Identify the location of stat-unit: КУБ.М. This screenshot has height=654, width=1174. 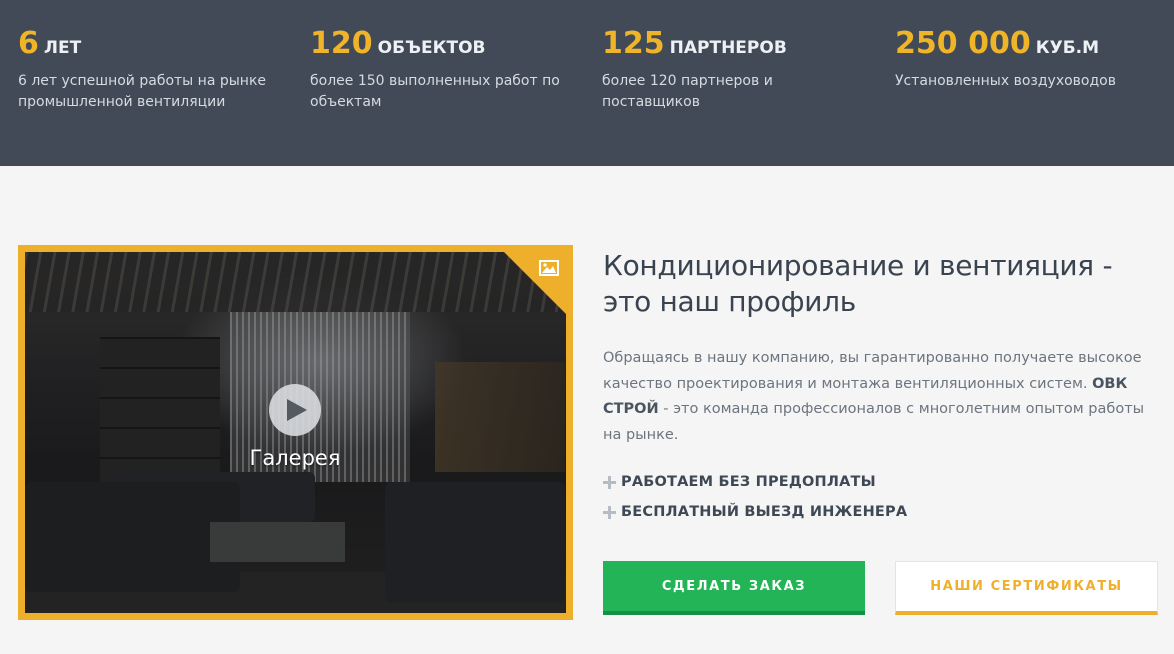
(1067, 48).